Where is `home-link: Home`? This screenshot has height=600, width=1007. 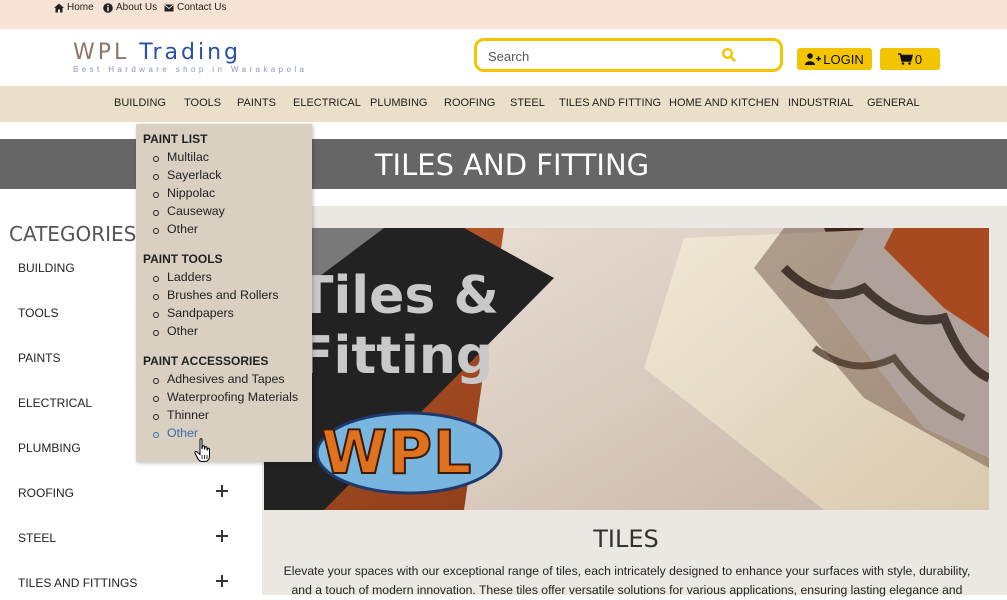 home-link: Home is located at coordinates (74, 7).